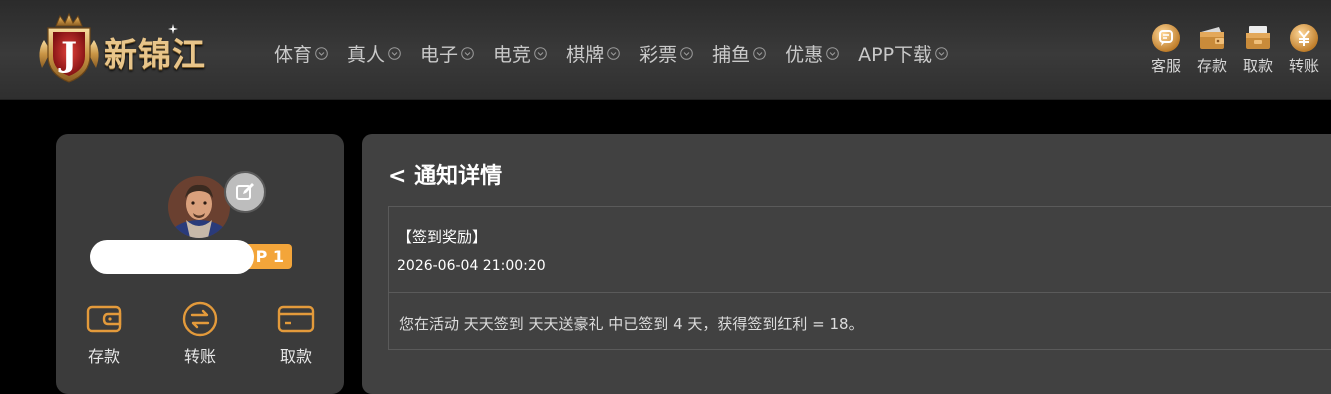 Image resolution: width=1331 pixels, height=394 pixels. Describe the element at coordinates (293, 54) in the screenshot. I see `nav-label: 体育` at that location.